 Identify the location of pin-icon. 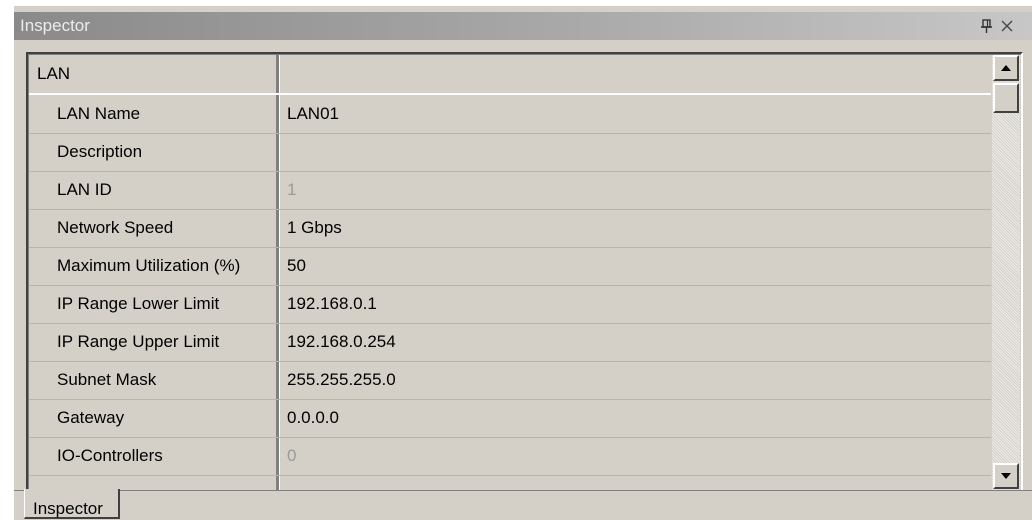
(987, 26).